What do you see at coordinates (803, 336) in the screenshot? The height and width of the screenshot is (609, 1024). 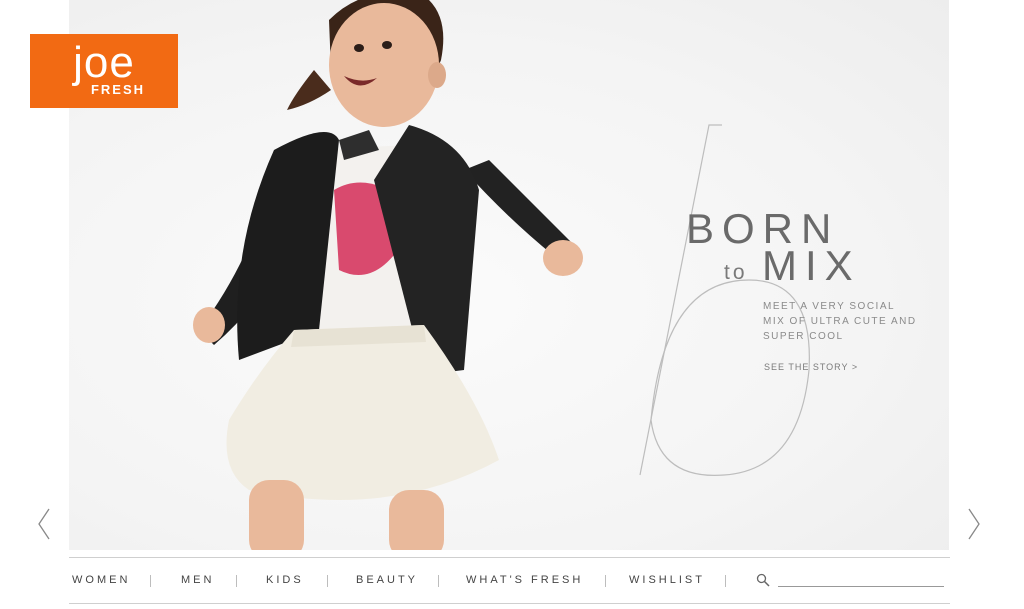 I see `hero-copy-line: SUPER COOL` at bounding box center [803, 336].